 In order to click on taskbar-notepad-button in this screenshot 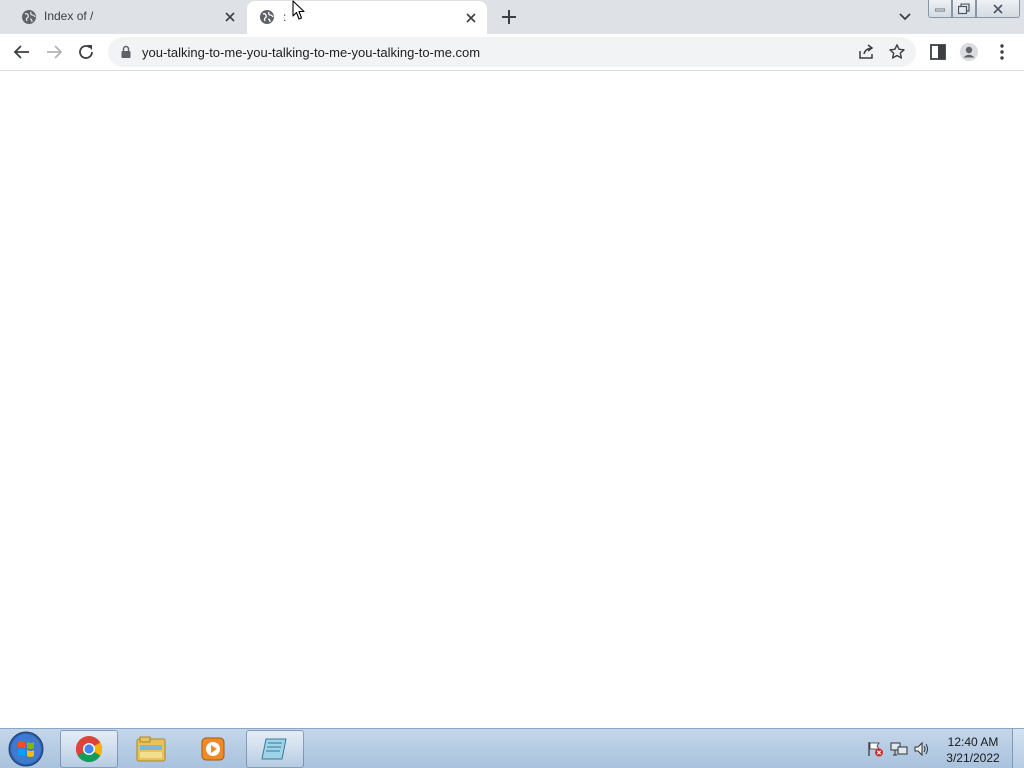, I will do `click(275, 749)`.